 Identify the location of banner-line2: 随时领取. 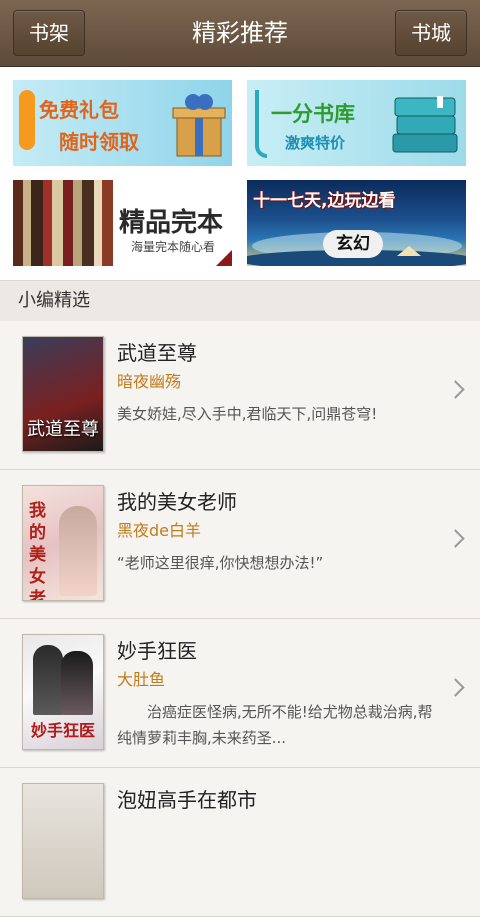
(99, 142).